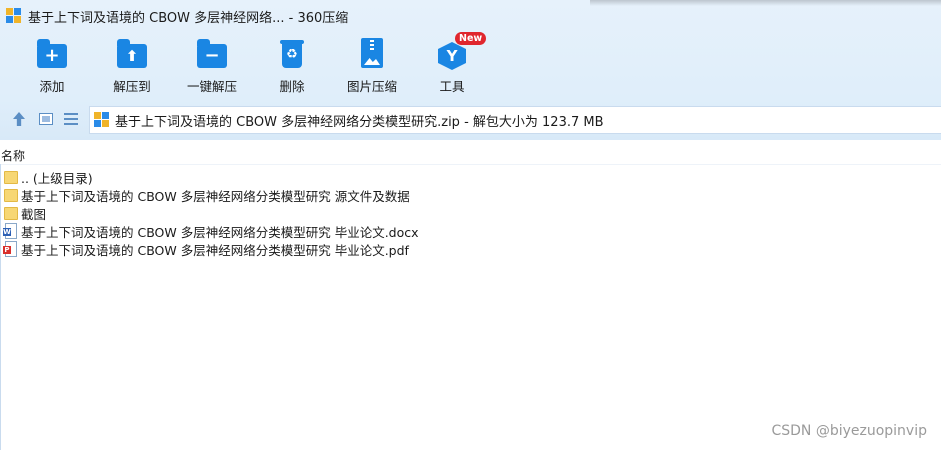  What do you see at coordinates (57, 178) in the screenshot?
I see `list-item-name: .. (上级目录)` at bounding box center [57, 178].